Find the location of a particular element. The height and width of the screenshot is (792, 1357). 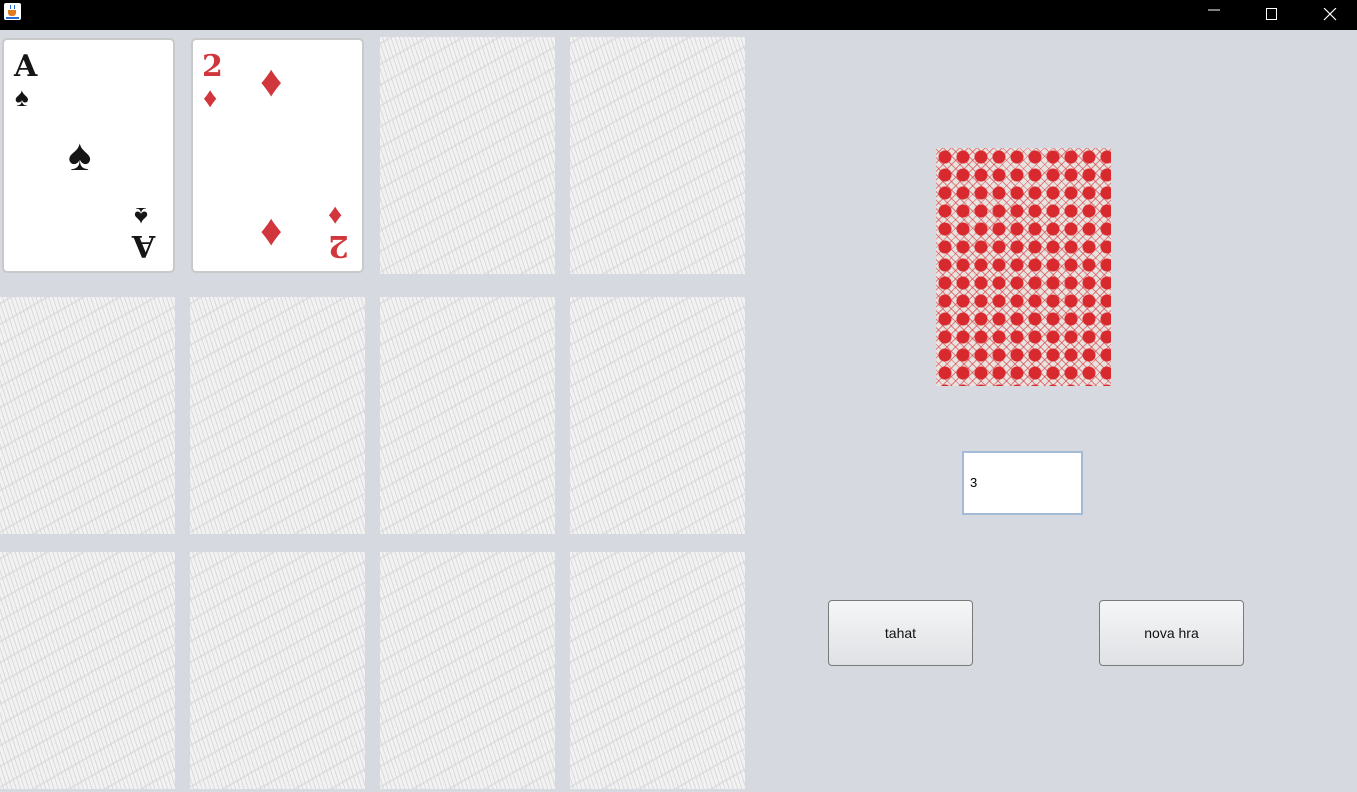

close-icon is located at coordinates (1330, 14).